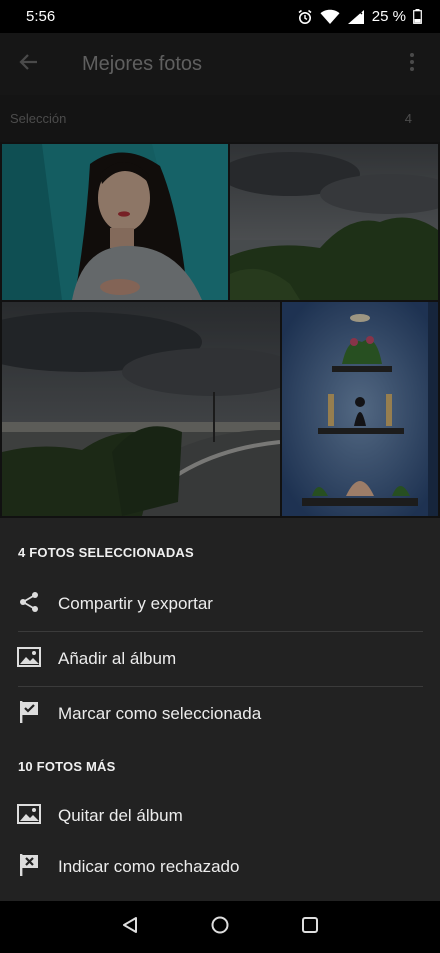 Image resolution: width=440 pixels, height=953 pixels. I want to click on share-icon, so click(29, 604).